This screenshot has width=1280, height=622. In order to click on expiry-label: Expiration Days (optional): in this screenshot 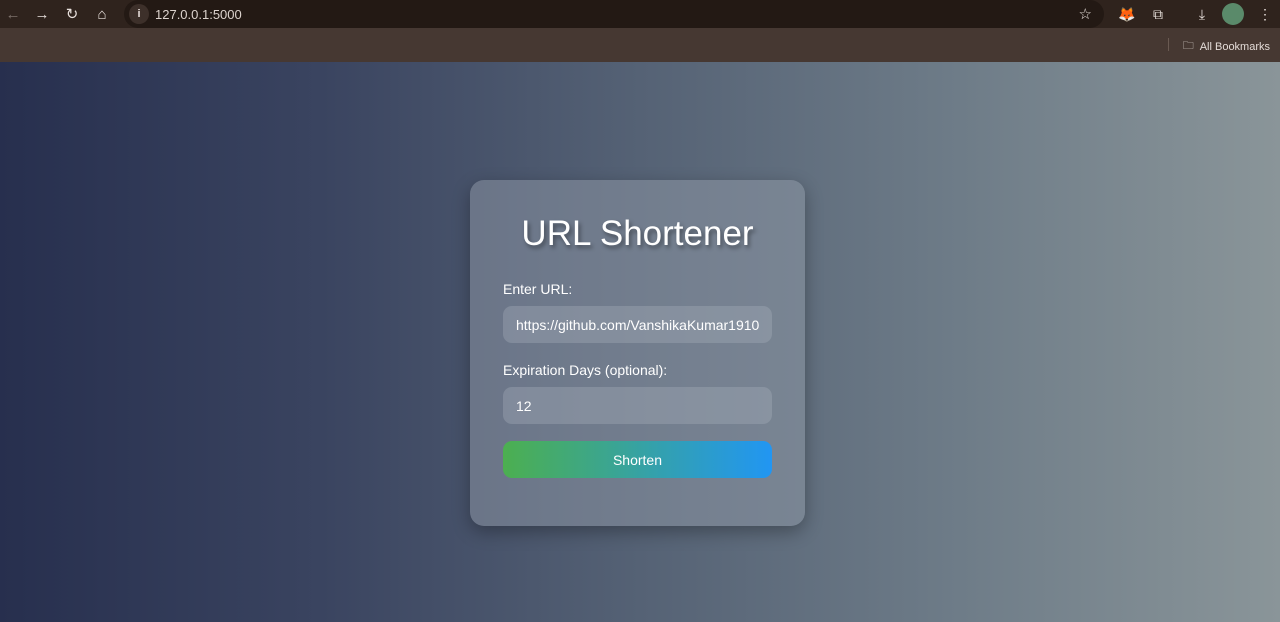, I will do `click(585, 370)`.